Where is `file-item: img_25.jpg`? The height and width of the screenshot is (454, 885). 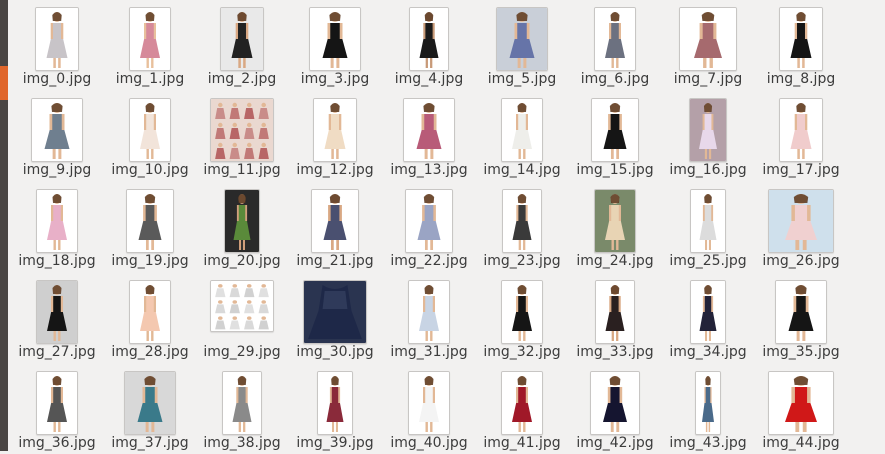 file-item: img_25.jpg is located at coordinates (708, 227).